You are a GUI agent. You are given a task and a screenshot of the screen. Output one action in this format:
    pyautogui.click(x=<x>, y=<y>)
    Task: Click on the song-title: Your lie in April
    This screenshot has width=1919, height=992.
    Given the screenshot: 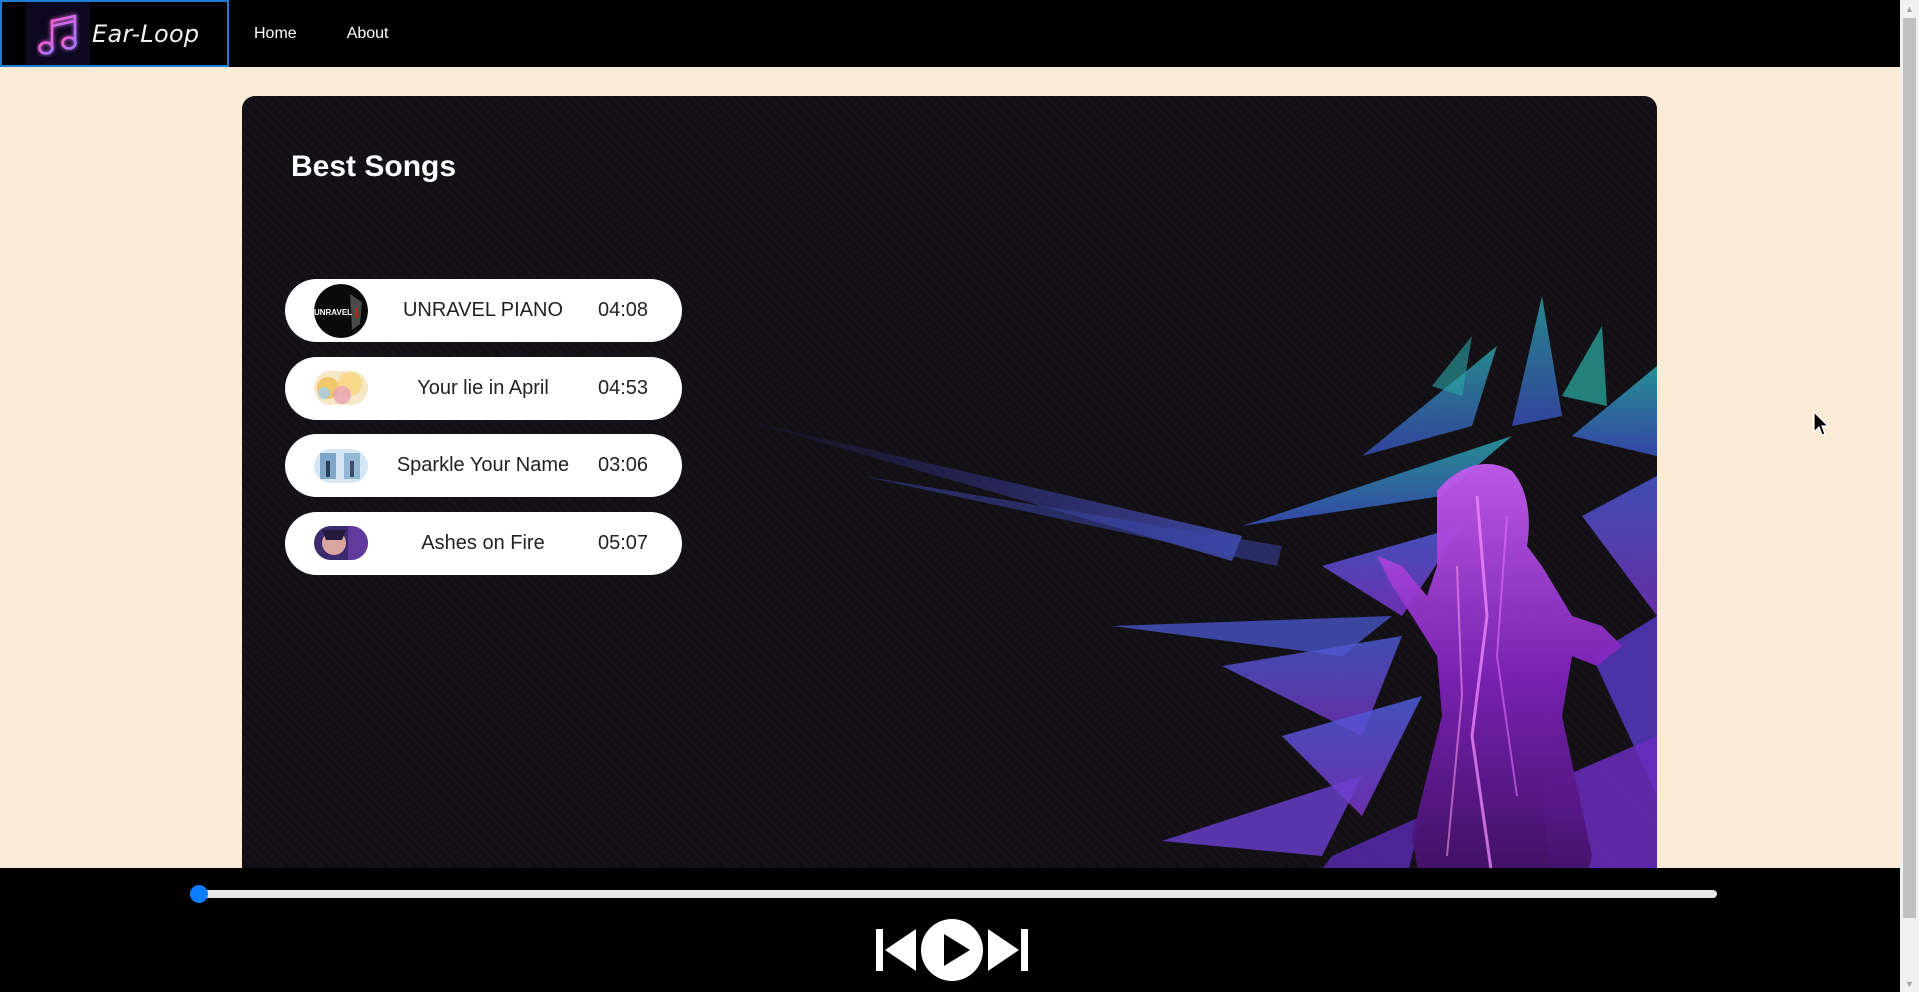 What is the action you would take?
    pyautogui.click(x=483, y=387)
    